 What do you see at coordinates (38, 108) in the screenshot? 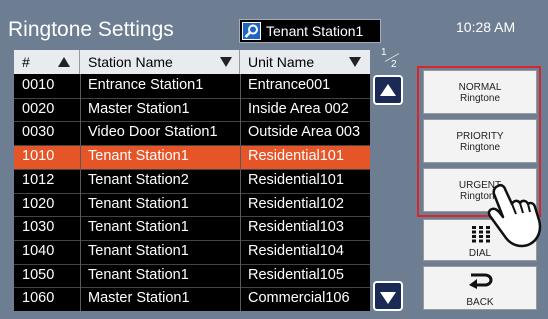
I see `table-cell-num: 0020` at bounding box center [38, 108].